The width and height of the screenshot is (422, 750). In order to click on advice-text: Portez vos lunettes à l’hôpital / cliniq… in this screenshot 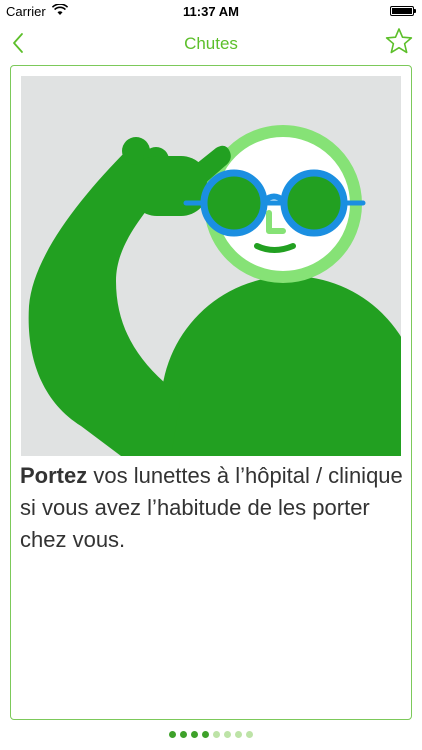, I will do `click(212, 508)`.